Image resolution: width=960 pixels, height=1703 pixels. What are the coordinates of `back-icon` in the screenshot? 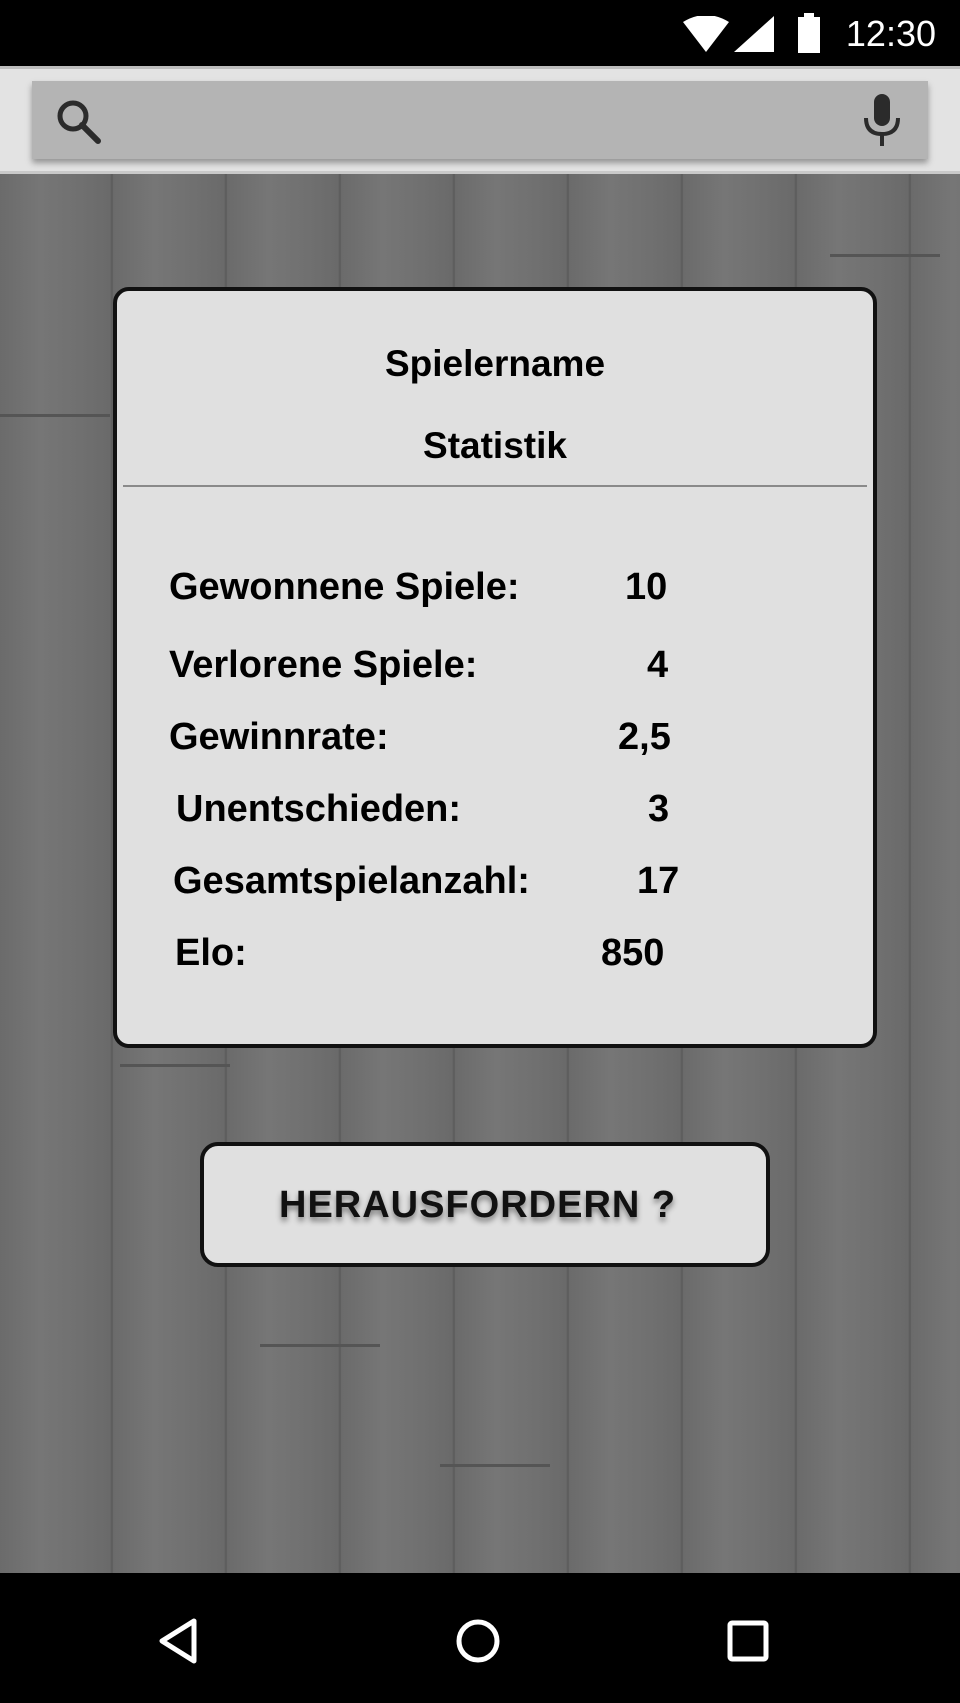 It's located at (180, 1641).